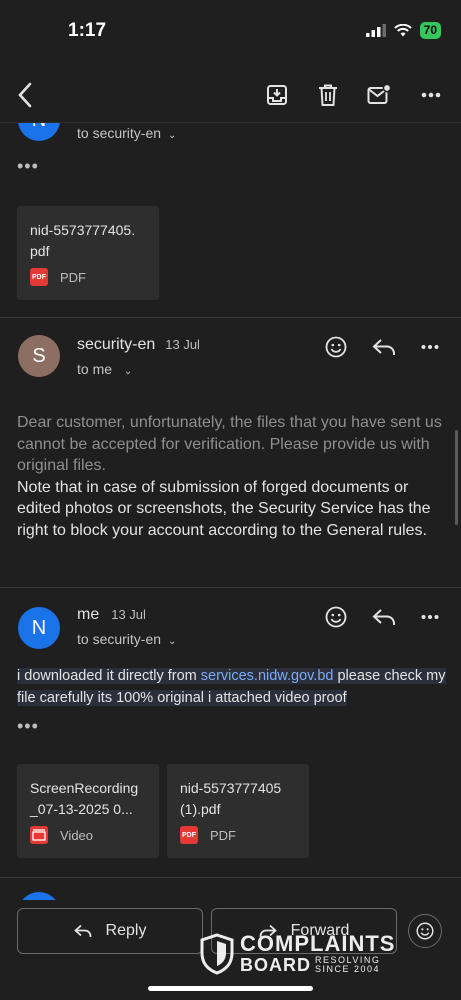 This screenshot has height=1000, width=461. Describe the element at coordinates (217, 954) in the screenshot. I see `shield-logo-icon` at that location.